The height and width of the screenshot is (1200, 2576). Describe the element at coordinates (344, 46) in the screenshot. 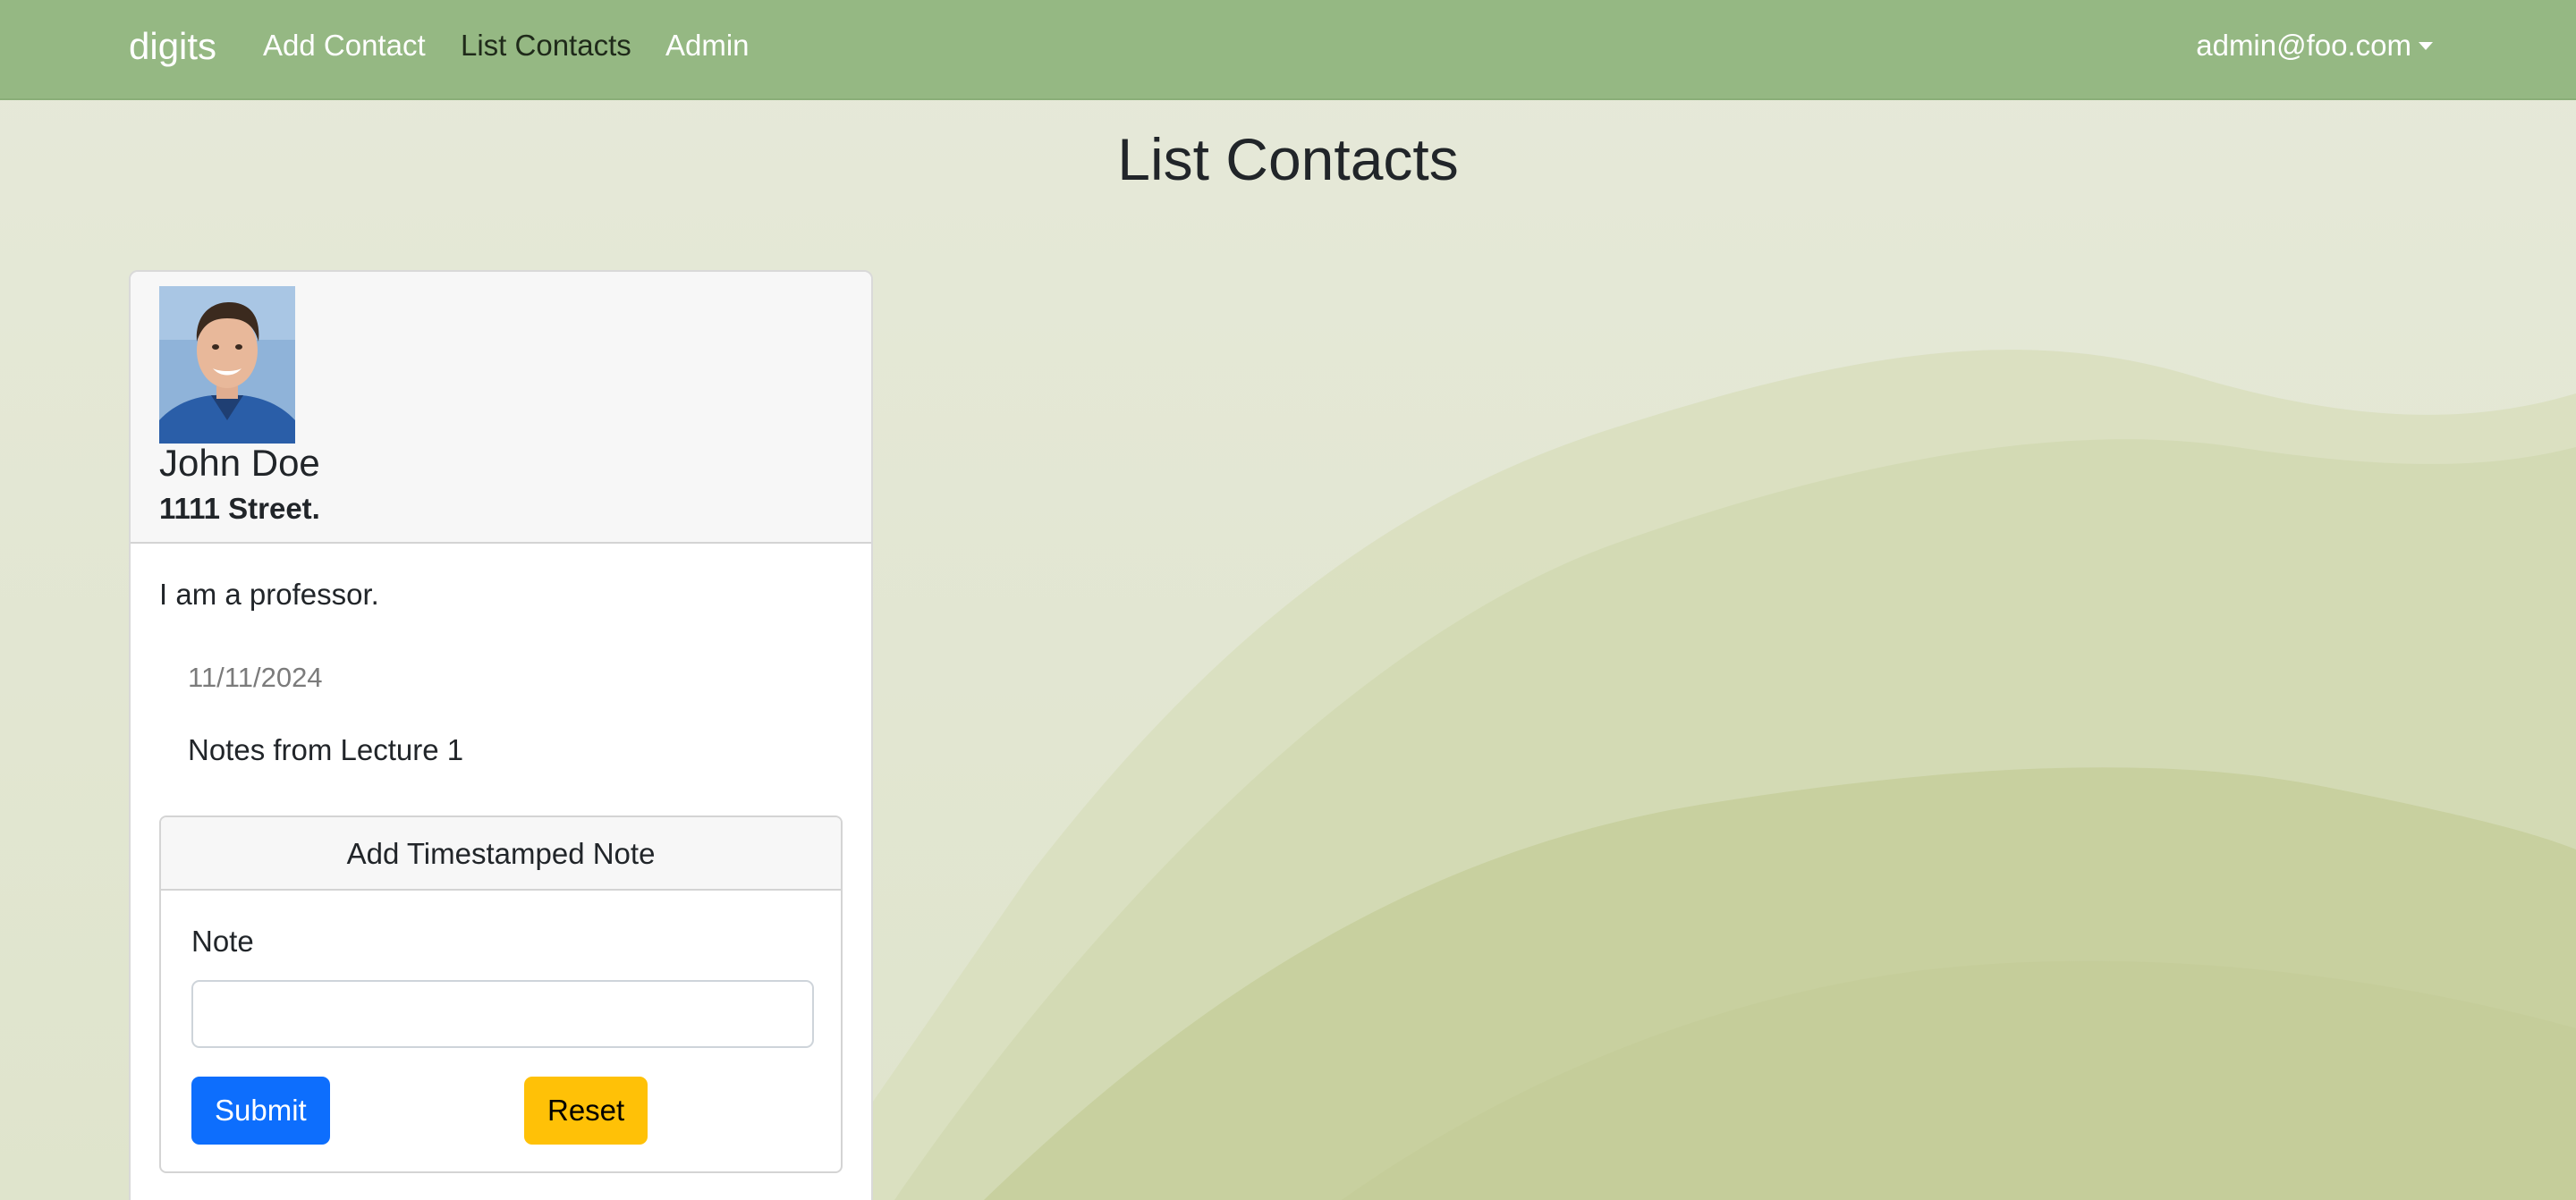

I see `nav-link-add-contact: Add Contact` at that location.